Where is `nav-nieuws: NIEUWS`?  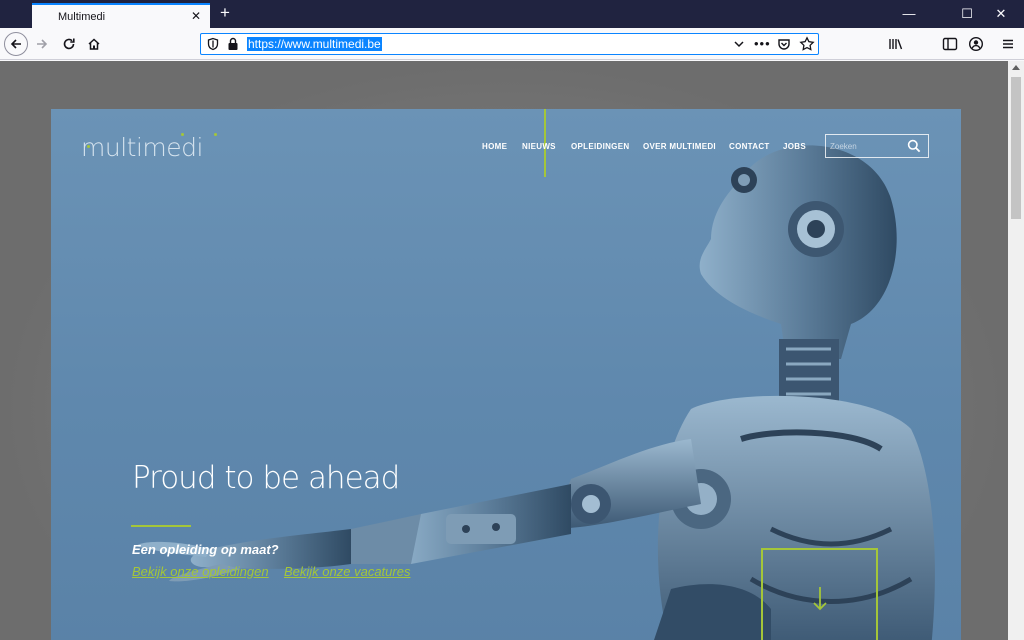 nav-nieuws: NIEUWS is located at coordinates (539, 146).